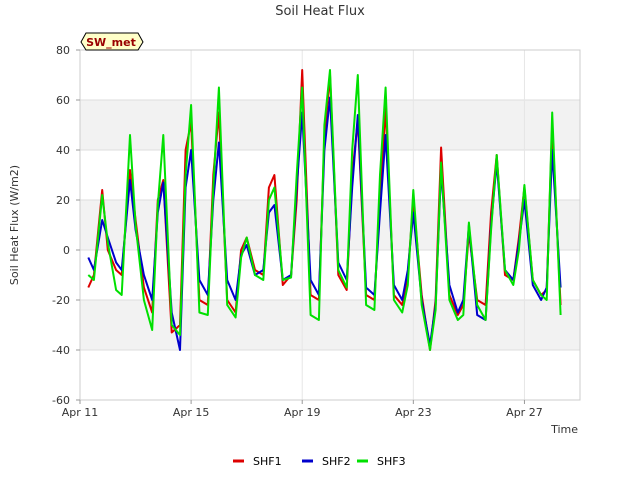 This screenshot has height=484, width=640. I want to click on y-tick-label: 0, so click(66, 250).